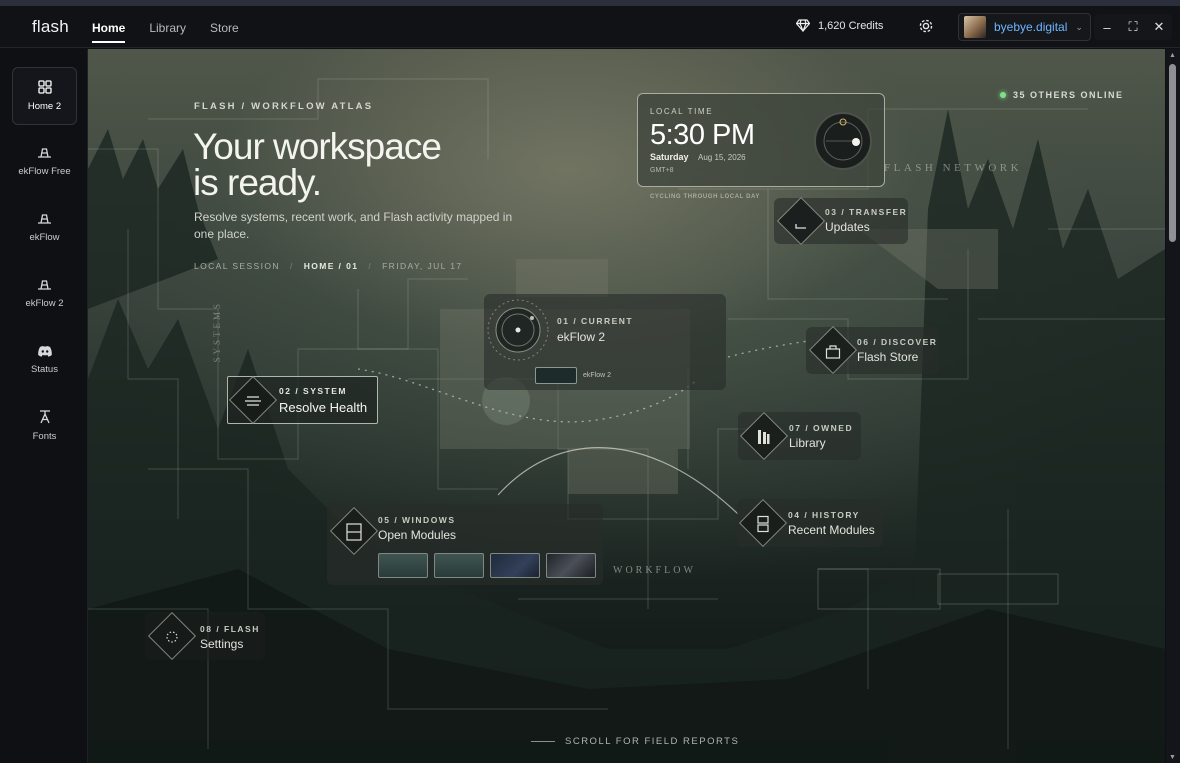 The image size is (1180, 763). I want to click on download-icon, so click(801, 222).